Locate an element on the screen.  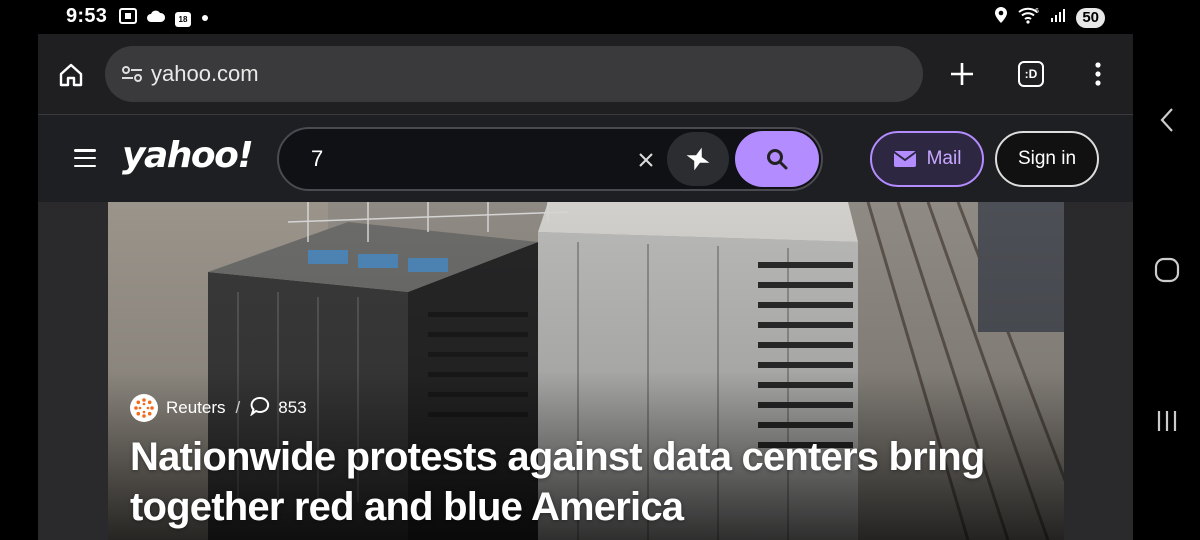
search-button is located at coordinates (777, 159).